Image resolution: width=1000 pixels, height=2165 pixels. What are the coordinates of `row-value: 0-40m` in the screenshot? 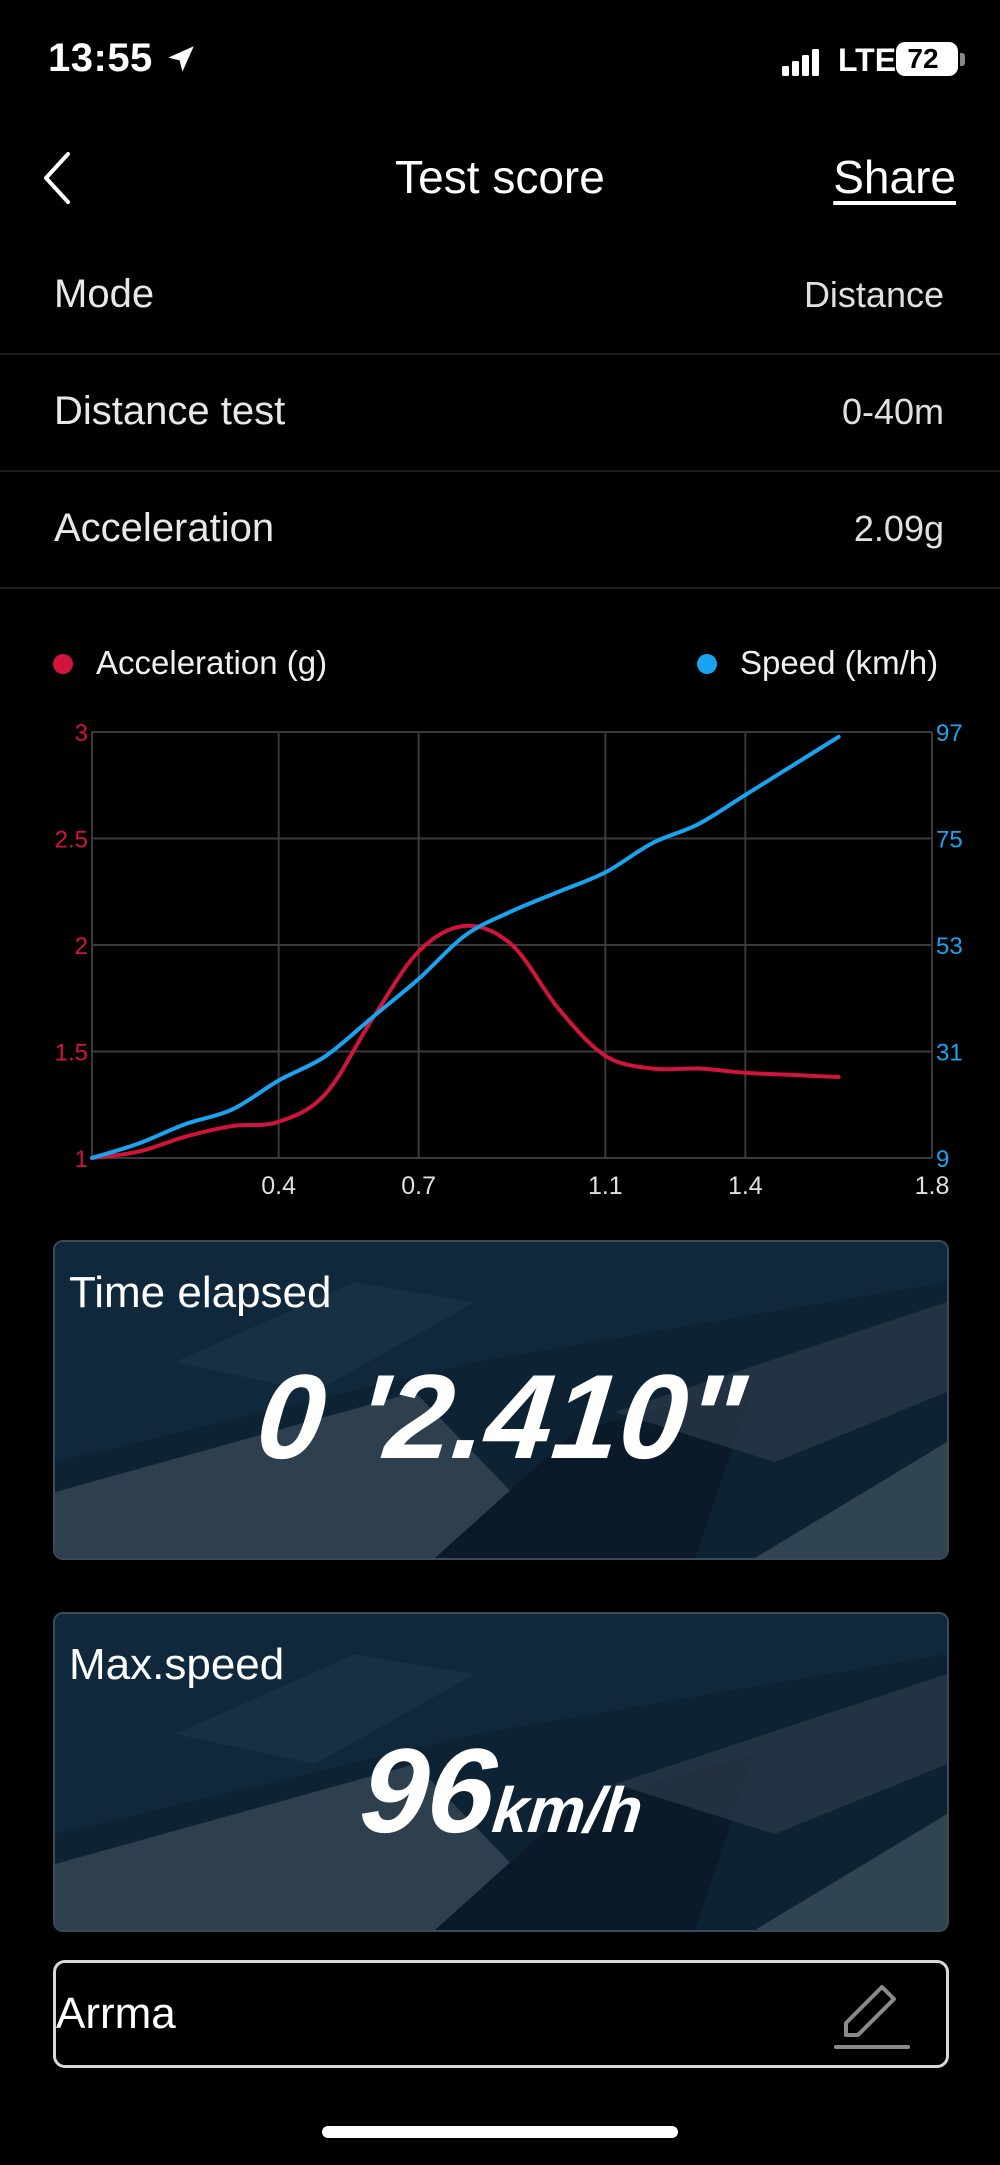 It's located at (892, 411).